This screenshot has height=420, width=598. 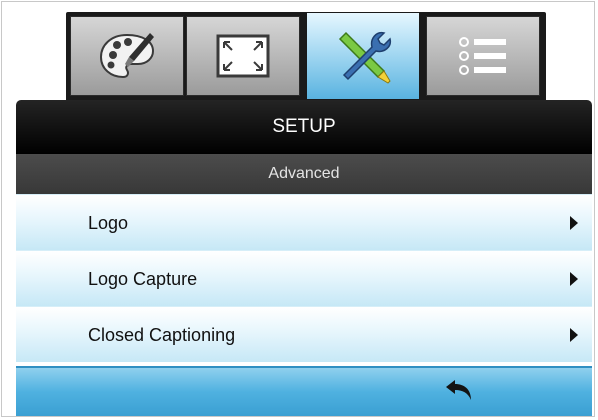 I want to click on return-arrow-icon, so click(x=458, y=390).